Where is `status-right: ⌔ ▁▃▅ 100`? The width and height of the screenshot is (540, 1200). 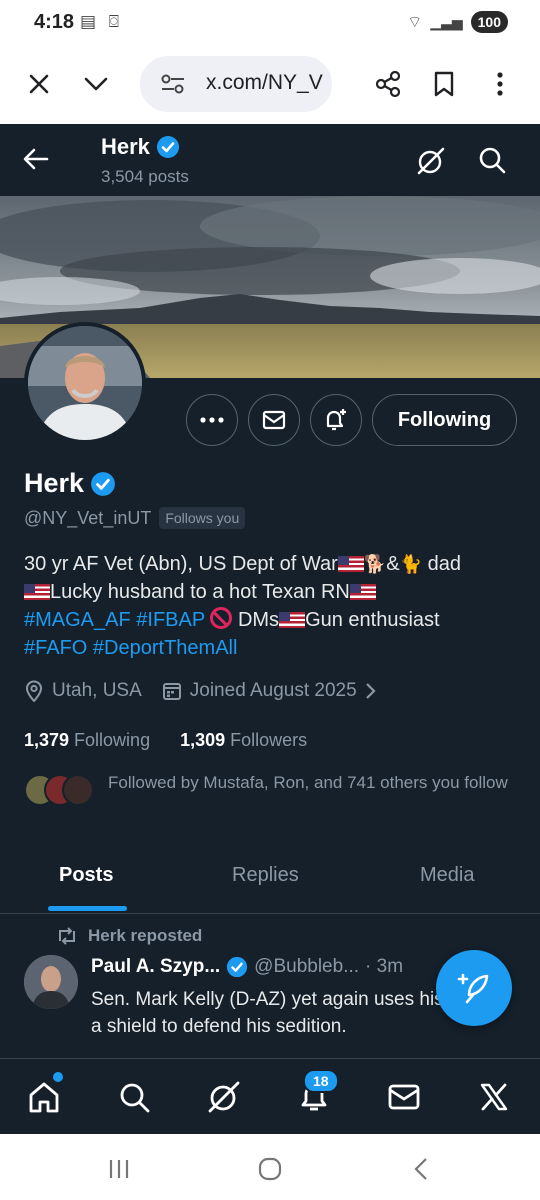 status-right: ⌔ ▁▃▅ 100 is located at coordinates (457, 22).